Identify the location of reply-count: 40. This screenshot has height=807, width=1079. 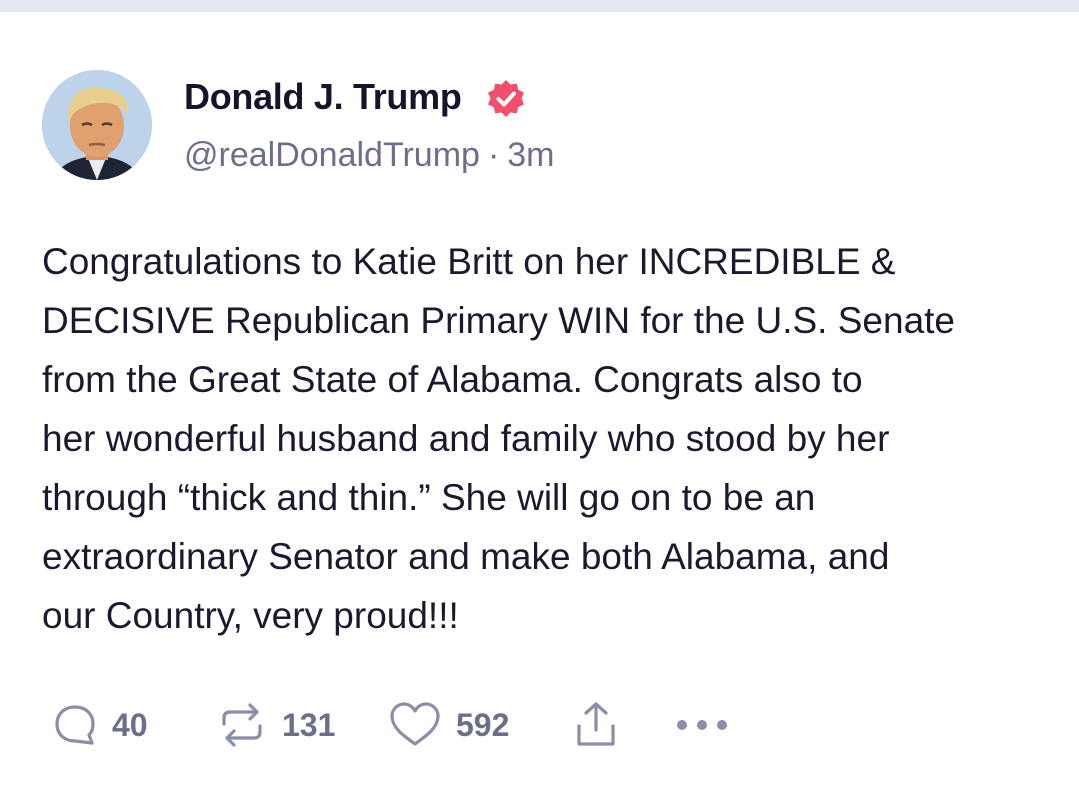
(130, 724).